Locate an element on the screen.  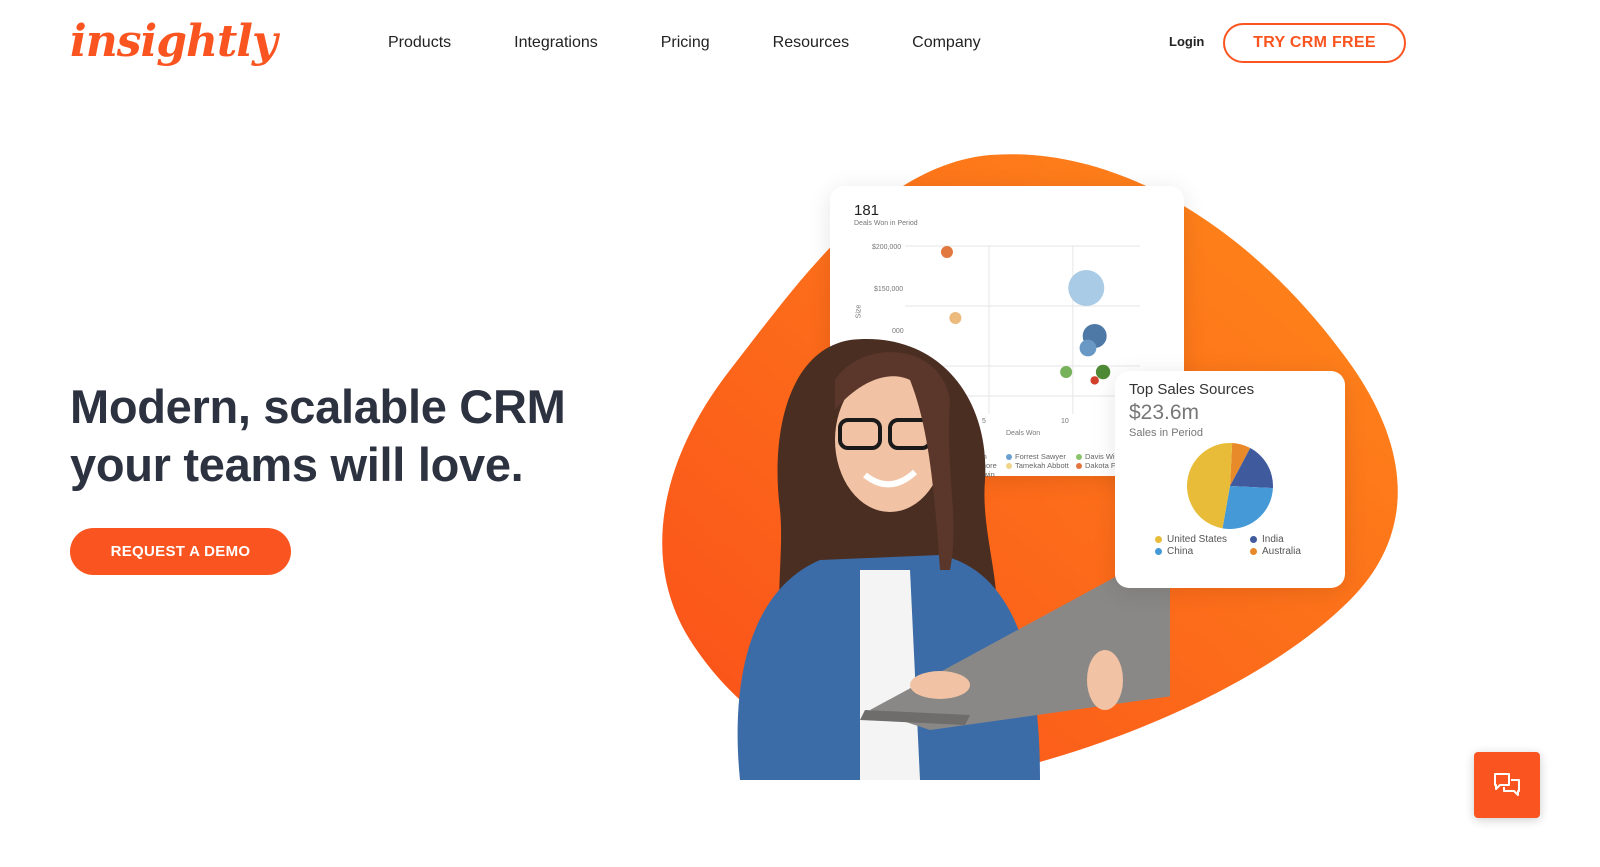
legend-item: United States is located at coordinates (1191, 539).